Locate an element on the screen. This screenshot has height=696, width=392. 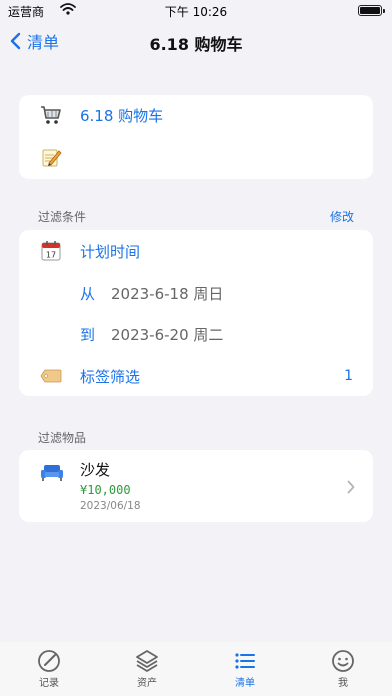
date-from-row: 从 2023-6-18 周日 is located at coordinates (196, 293).